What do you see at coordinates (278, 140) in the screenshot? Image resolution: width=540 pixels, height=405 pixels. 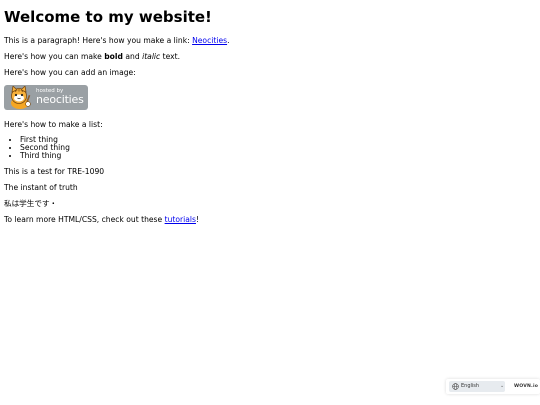 I see `list-item: First thing` at bounding box center [278, 140].